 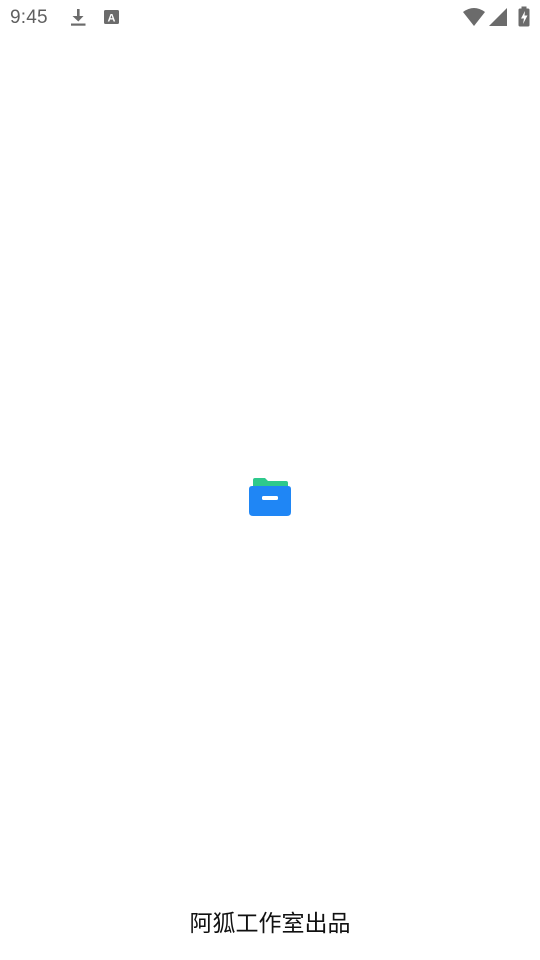 I want to click on footer-credit: 阿狐工作室出品, so click(x=270, y=924).